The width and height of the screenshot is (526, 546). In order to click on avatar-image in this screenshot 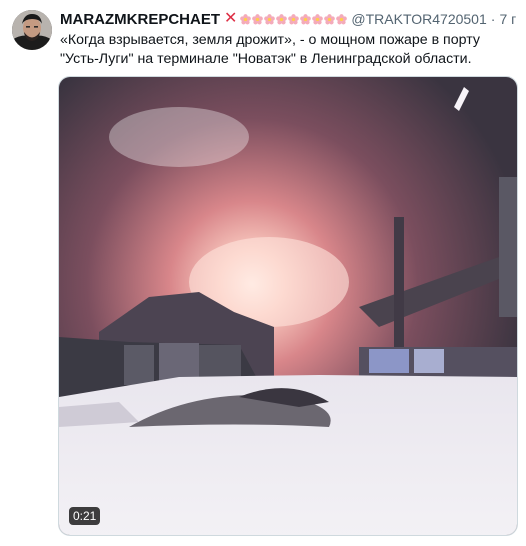, I will do `click(32, 30)`.